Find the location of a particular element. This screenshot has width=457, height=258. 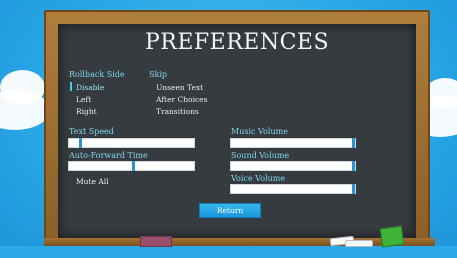

auto-forward-label: Auto-Forward Time is located at coordinates (108, 155).